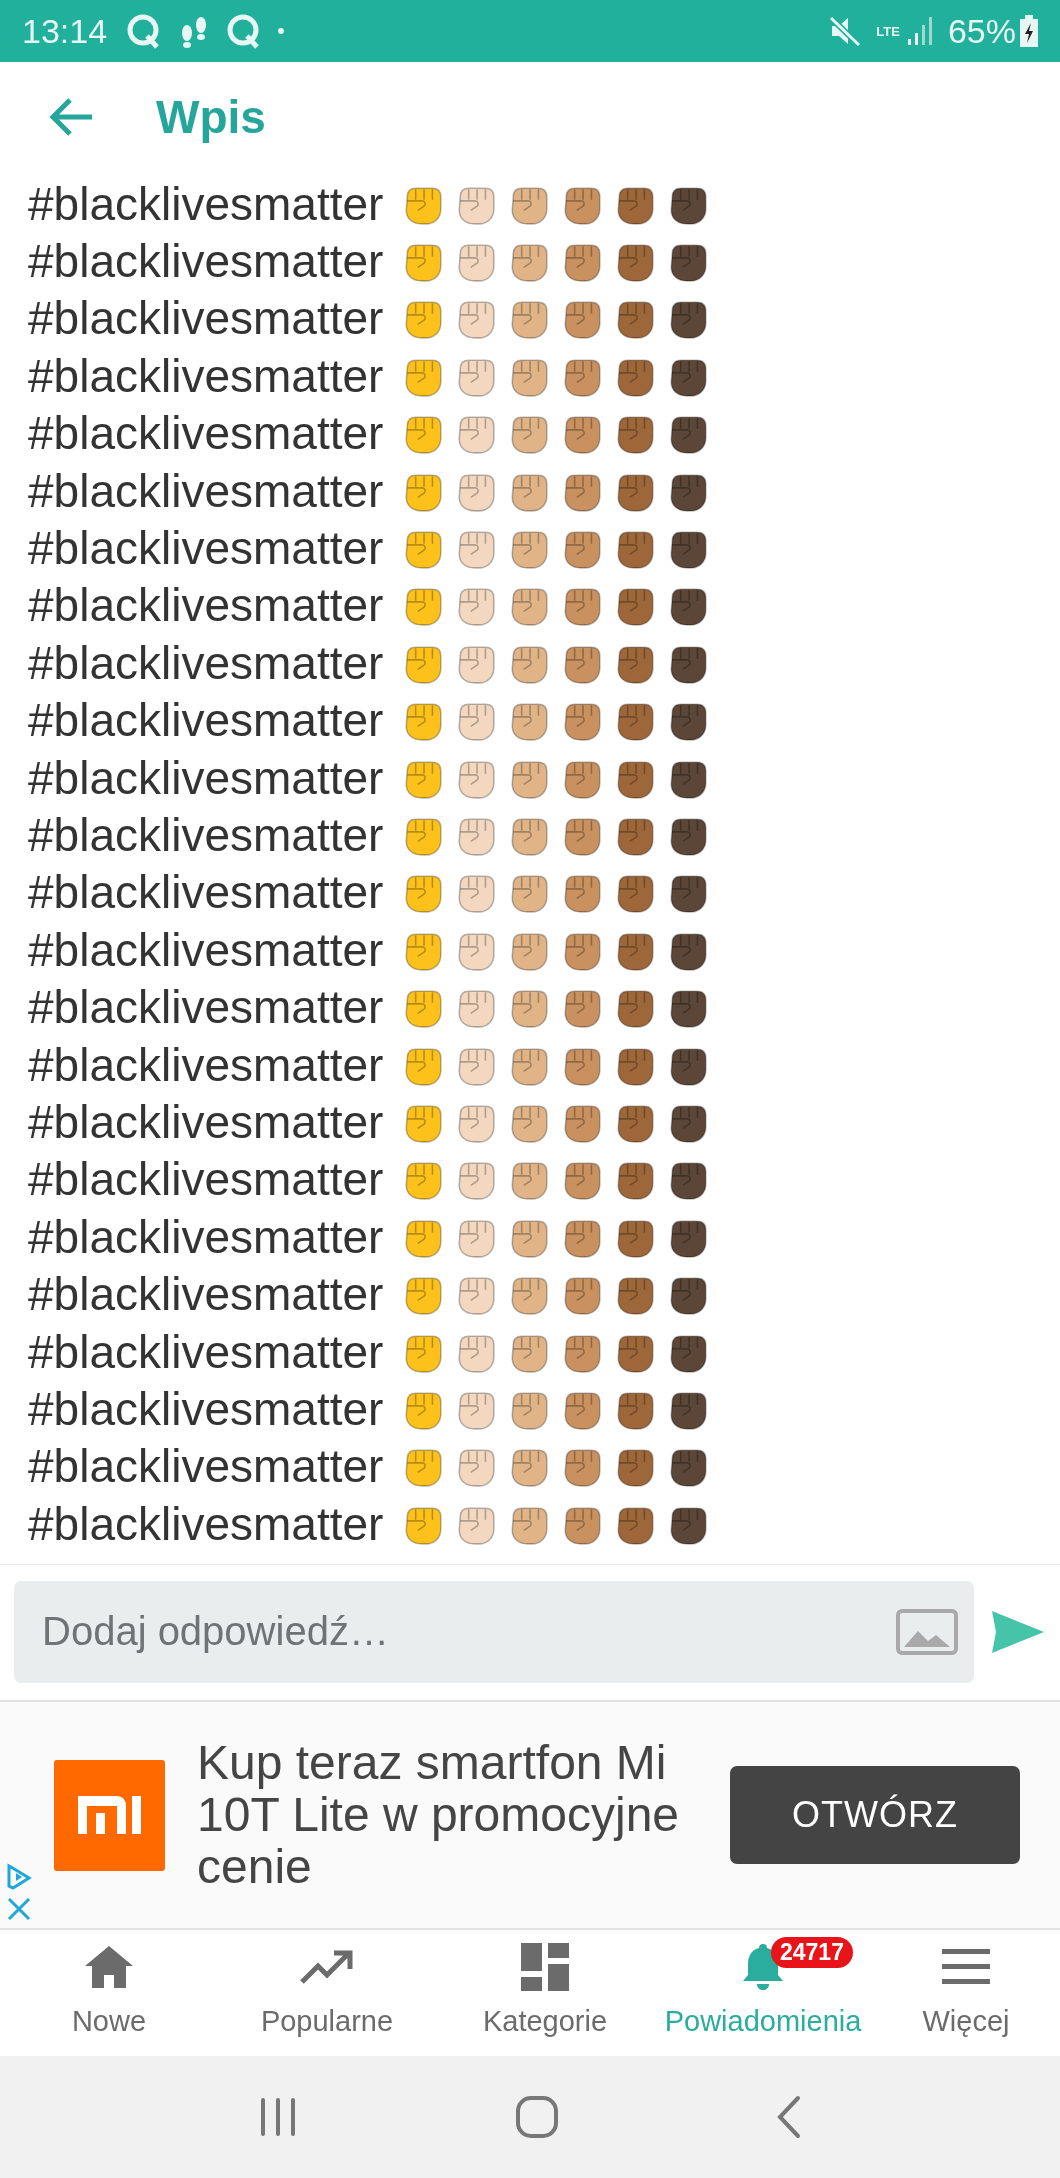 The image size is (1060, 2178). I want to click on ad-headline: Kup teraz smartfon Mi 10T Lite w promocyjne cenie, so click(452, 1815).